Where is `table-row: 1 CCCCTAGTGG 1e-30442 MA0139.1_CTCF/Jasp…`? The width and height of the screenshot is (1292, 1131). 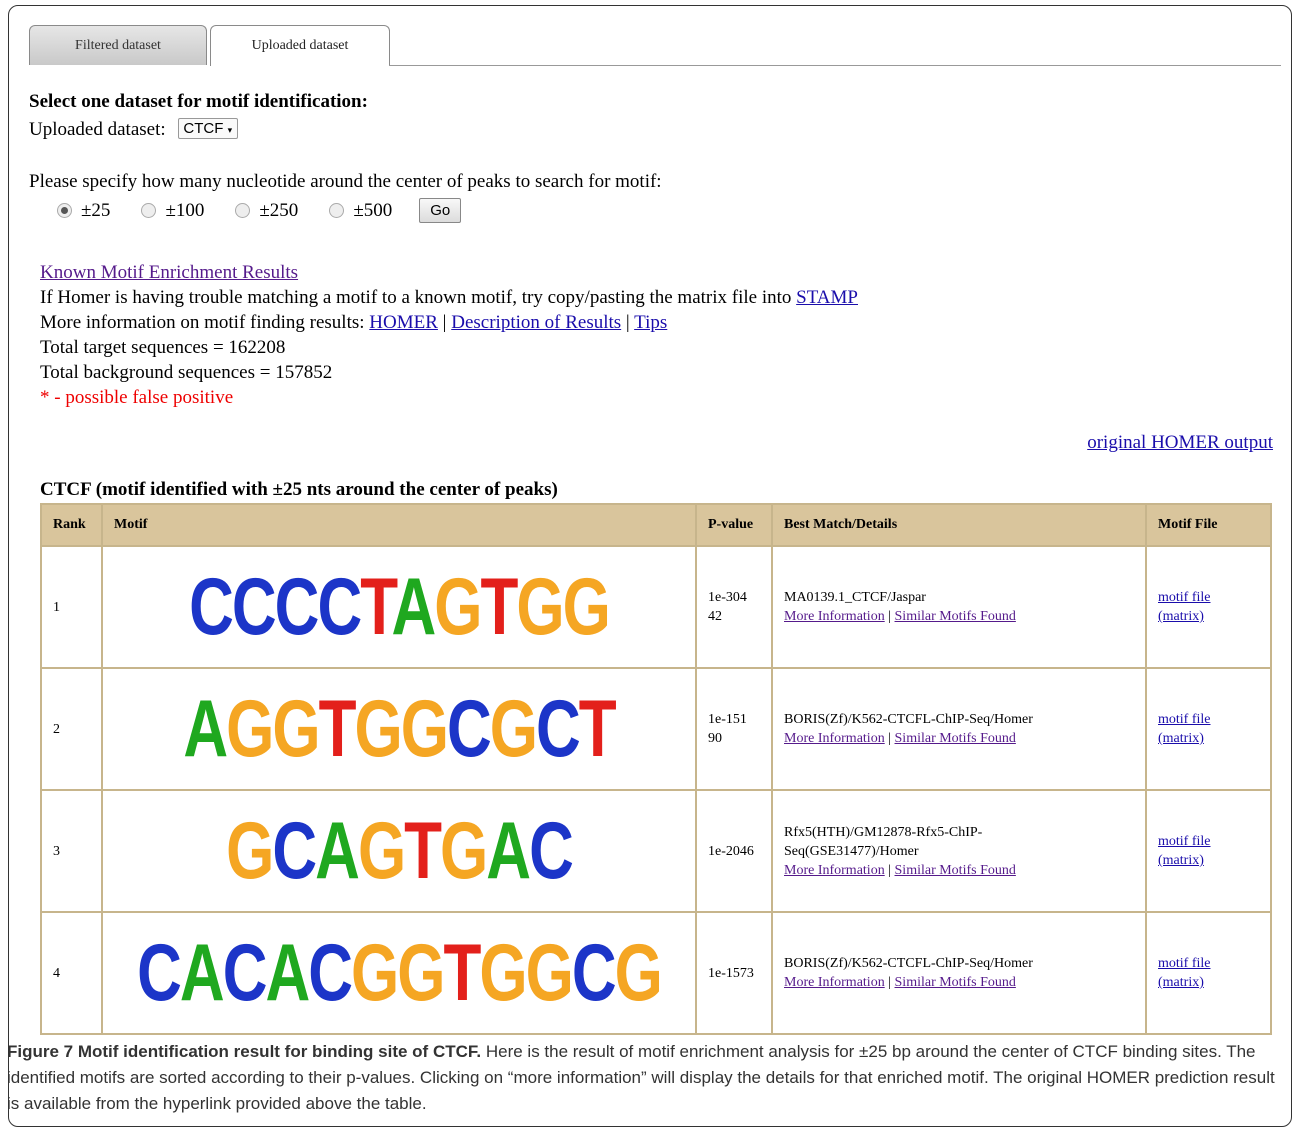 table-row: 1 CCCCTAGTGG 1e-30442 MA0139.1_CTCF/Jasp… is located at coordinates (656, 607).